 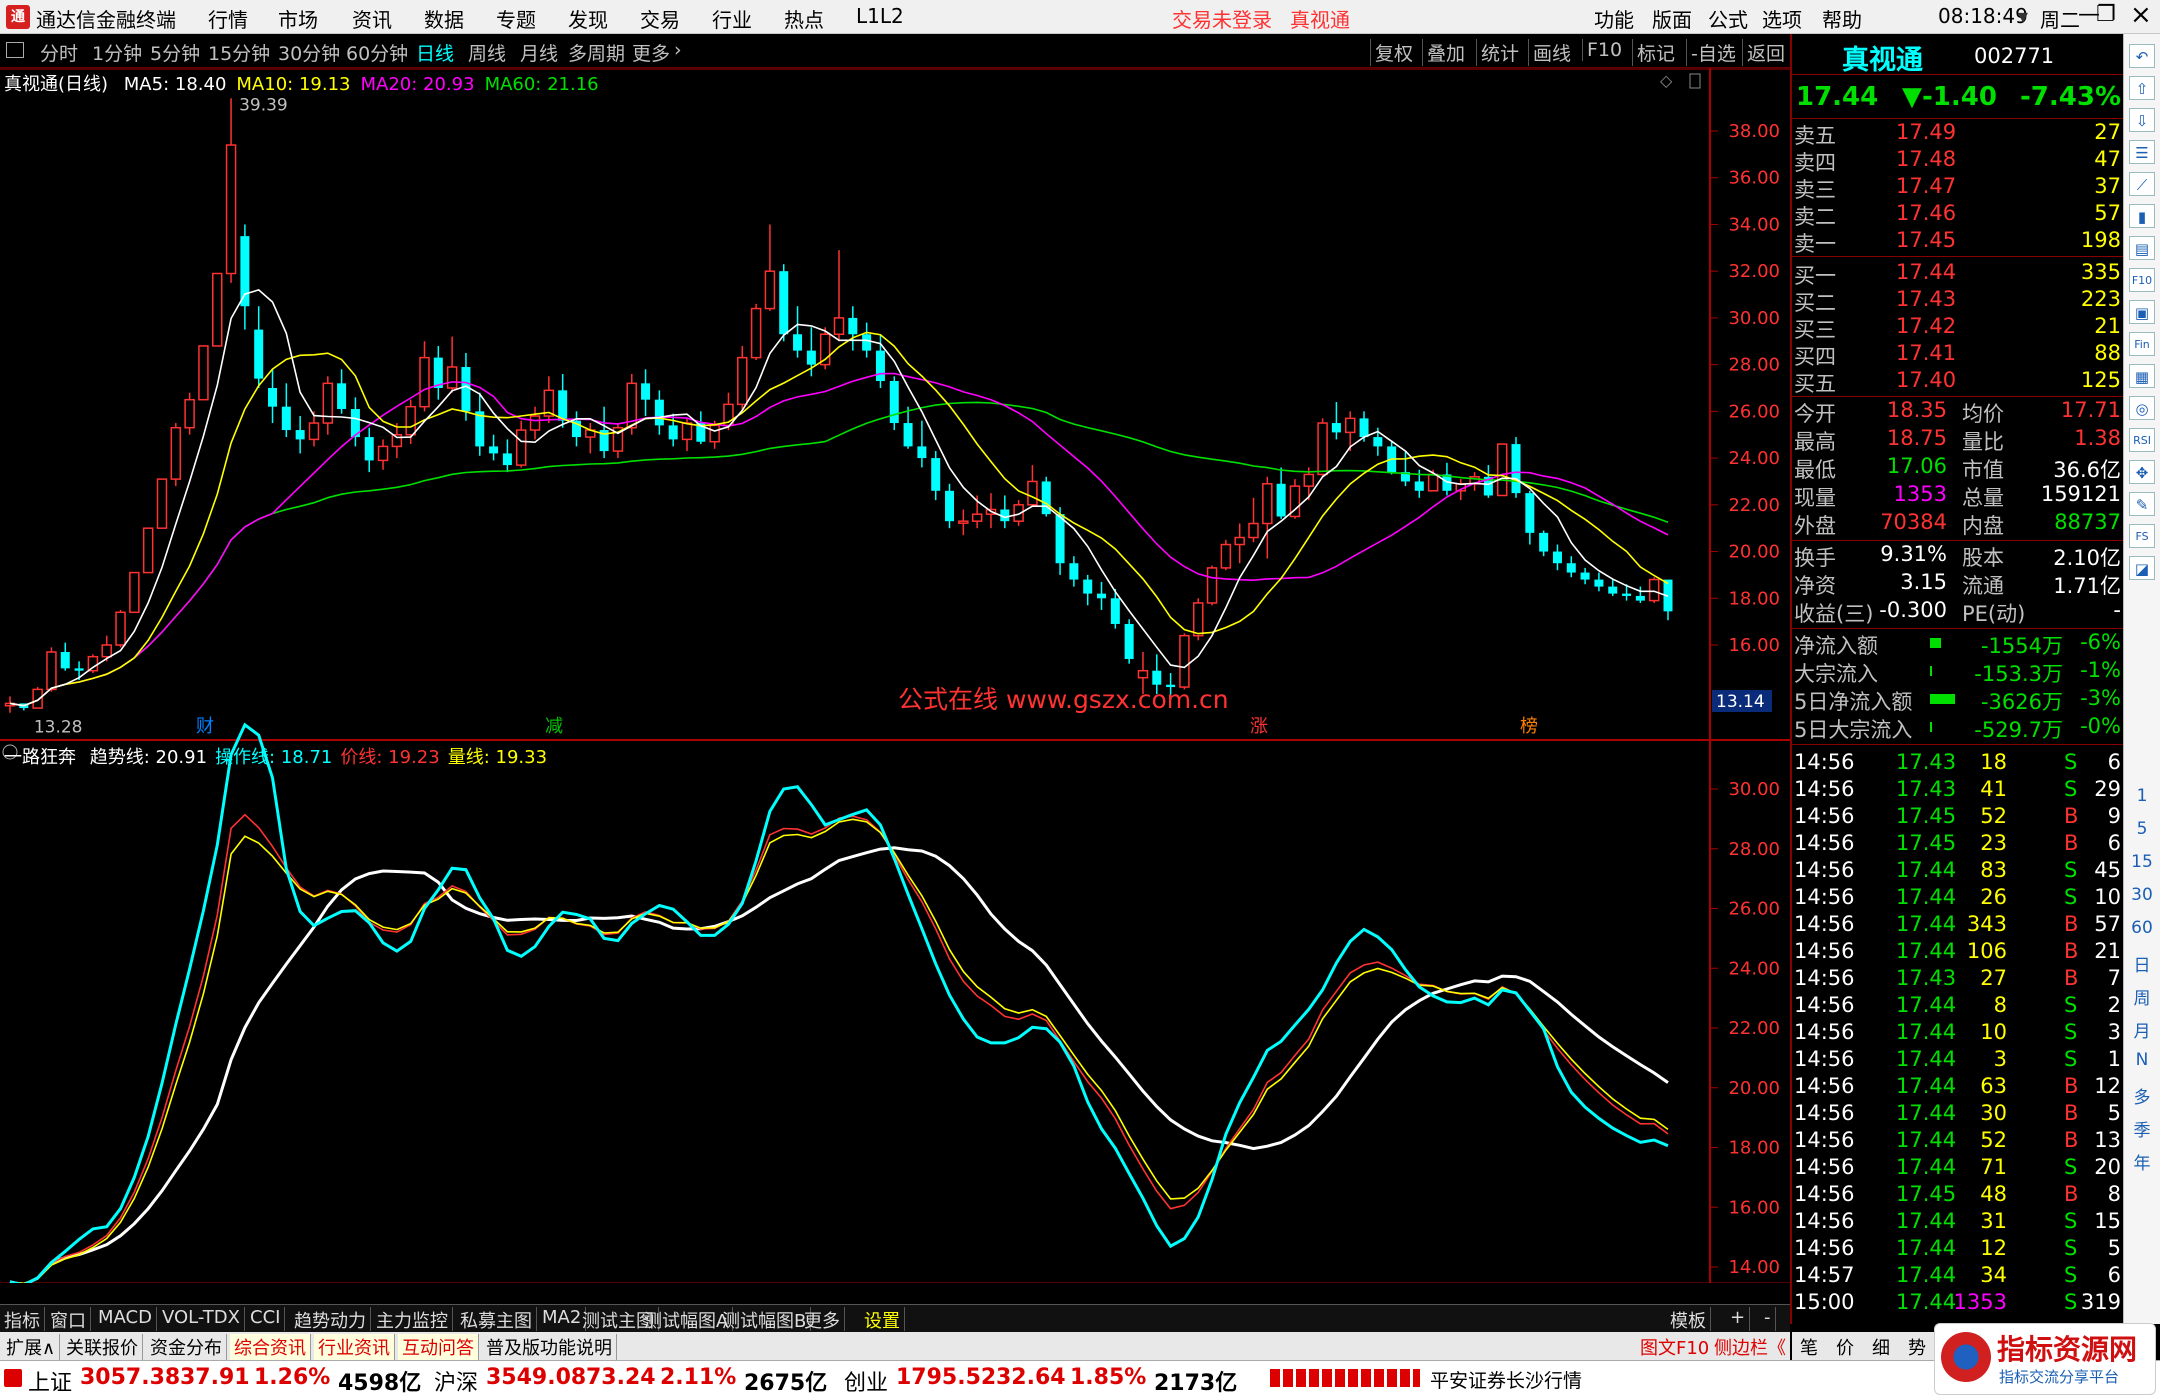 What do you see at coordinates (228, 18) in the screenshot?
I see `menu-0: 行情` at bounding box center [228, 18].